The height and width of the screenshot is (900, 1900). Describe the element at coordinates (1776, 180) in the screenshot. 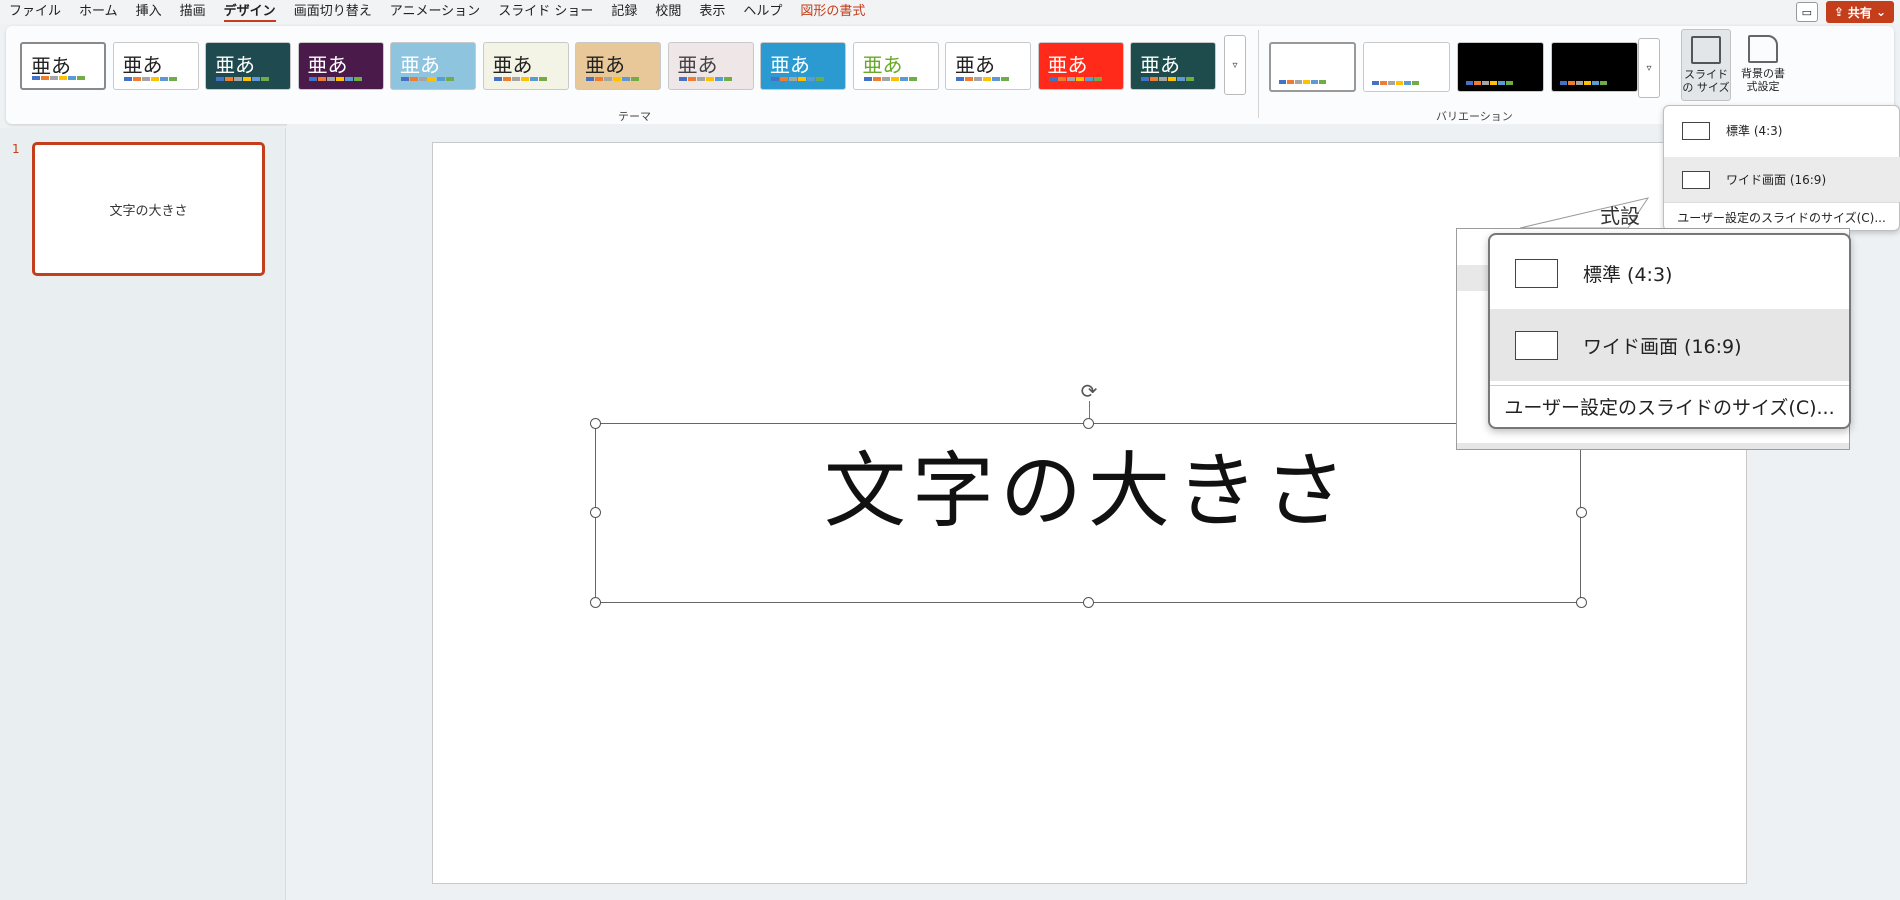

I see `widescreen-label: ワイド画面 (16:9)` at that location.